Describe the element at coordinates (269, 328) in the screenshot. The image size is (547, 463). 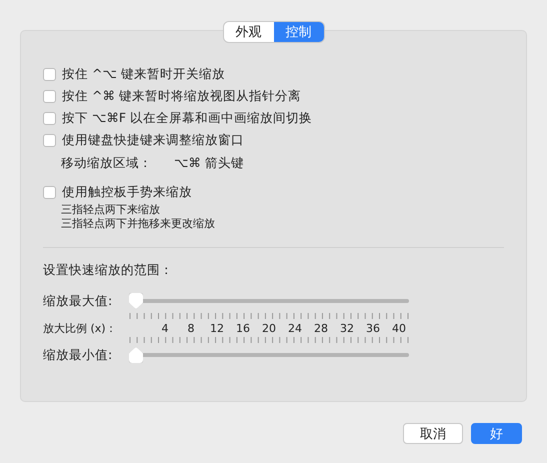
I see `scale-number: 20` at that location.